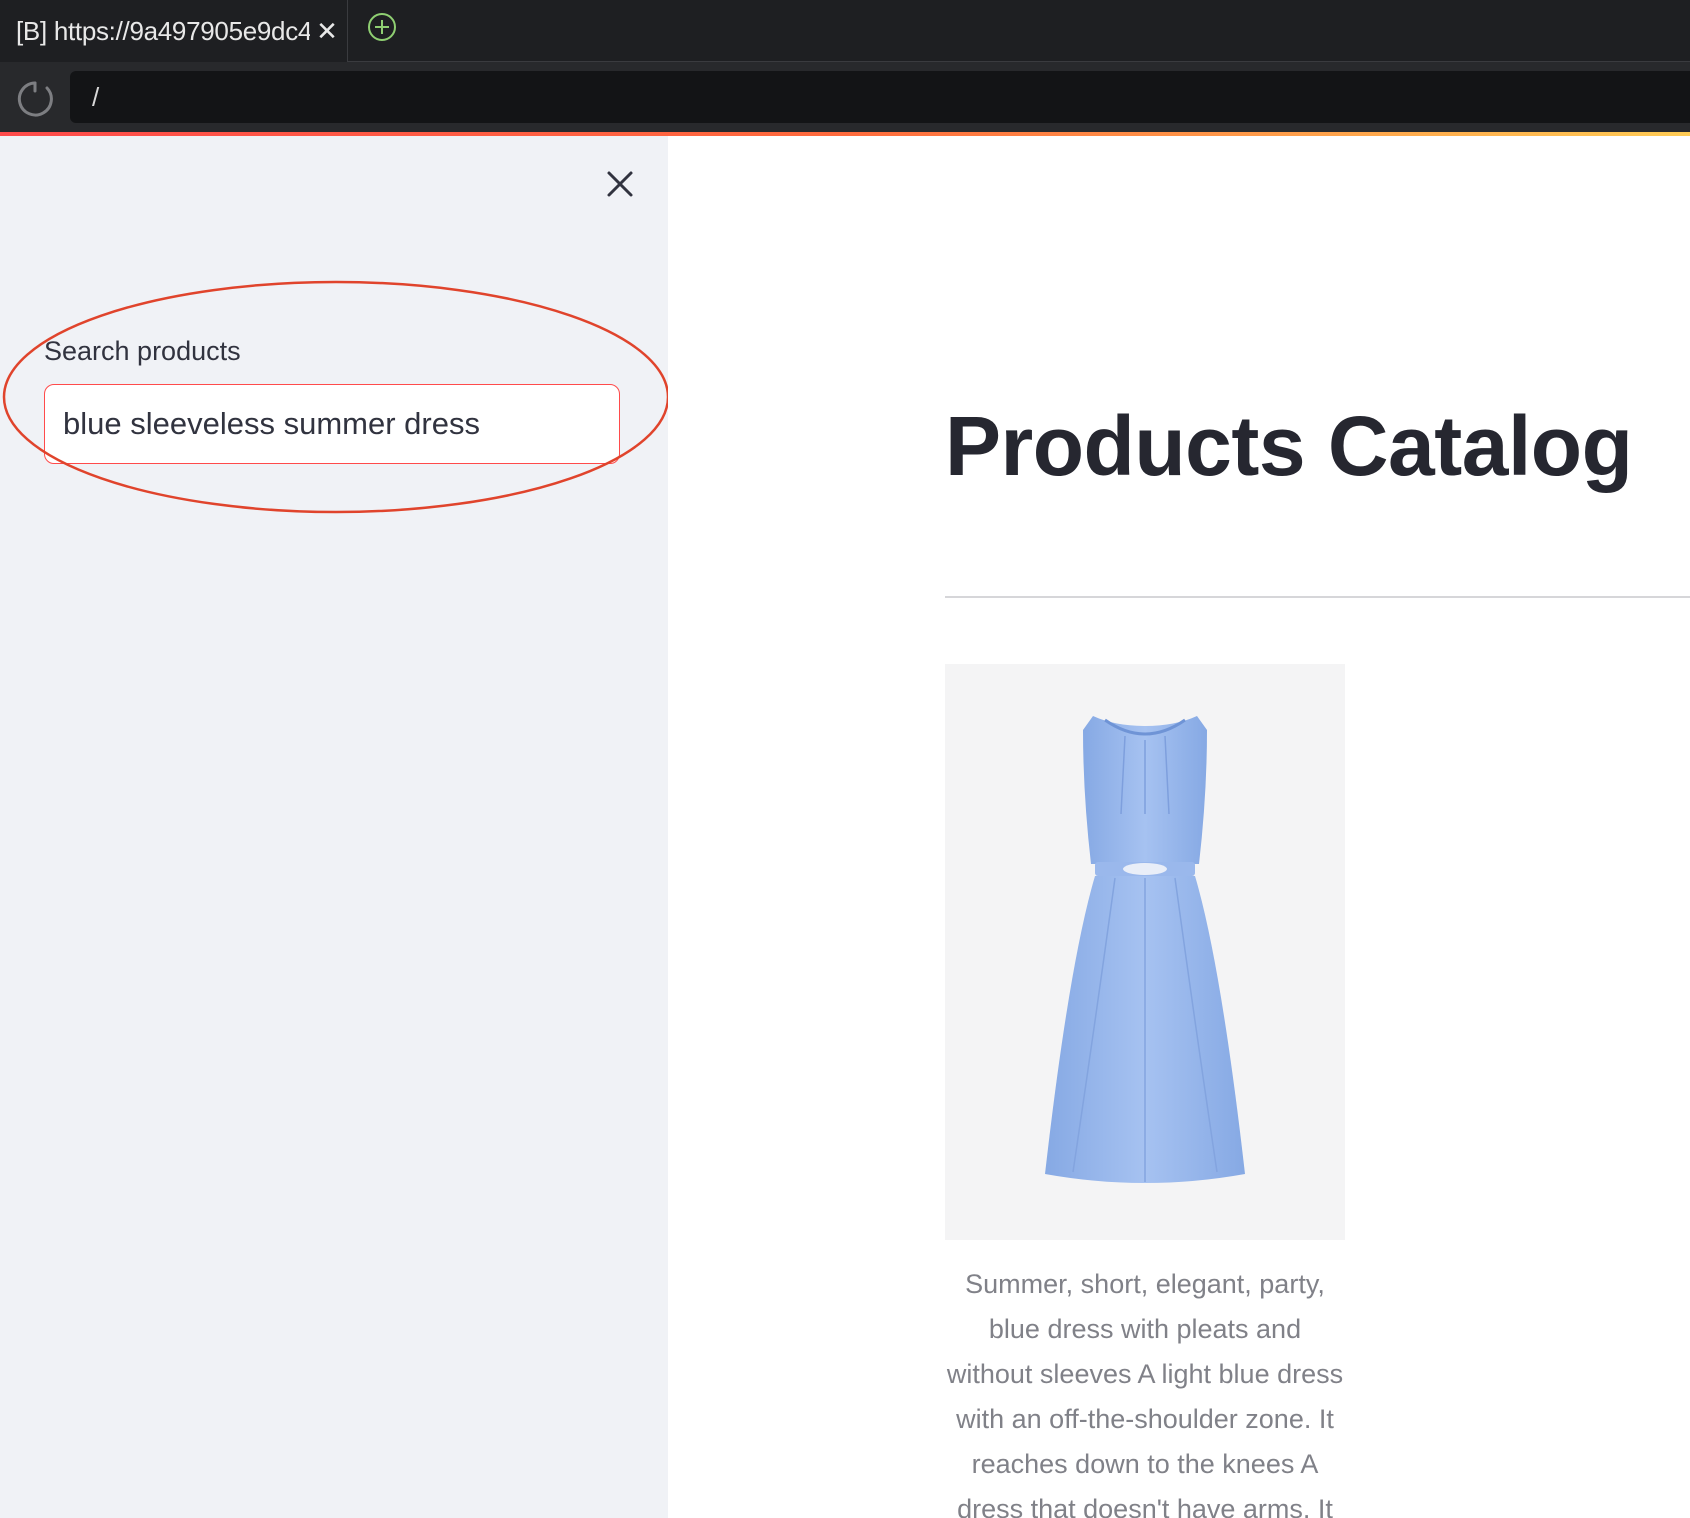  What do you see at coordinates (163, 30) in the screenshot?
I see `tab-title: [B] https://9a497905e9dc4` at bounding box center [163, 30].